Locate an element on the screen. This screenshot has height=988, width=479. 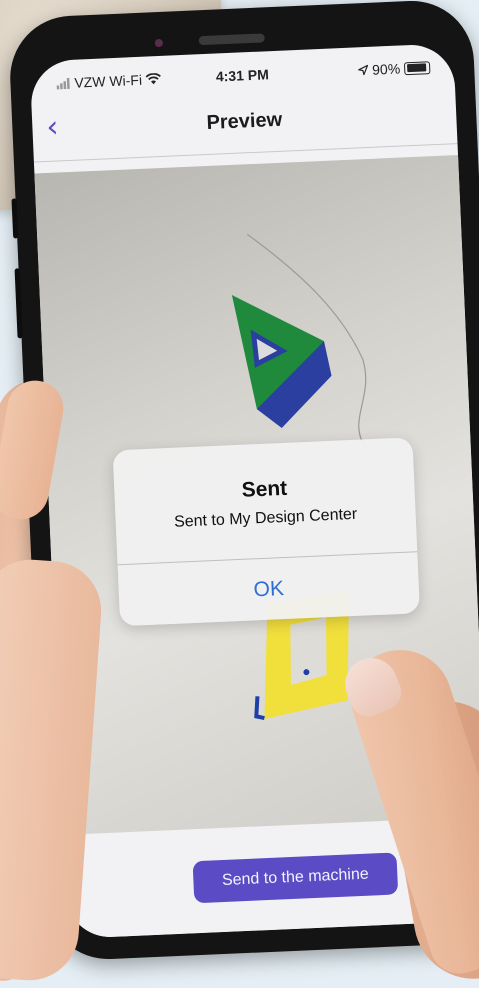
send-to-machine-button: Send to the machine is located at coordinates (295, 878).